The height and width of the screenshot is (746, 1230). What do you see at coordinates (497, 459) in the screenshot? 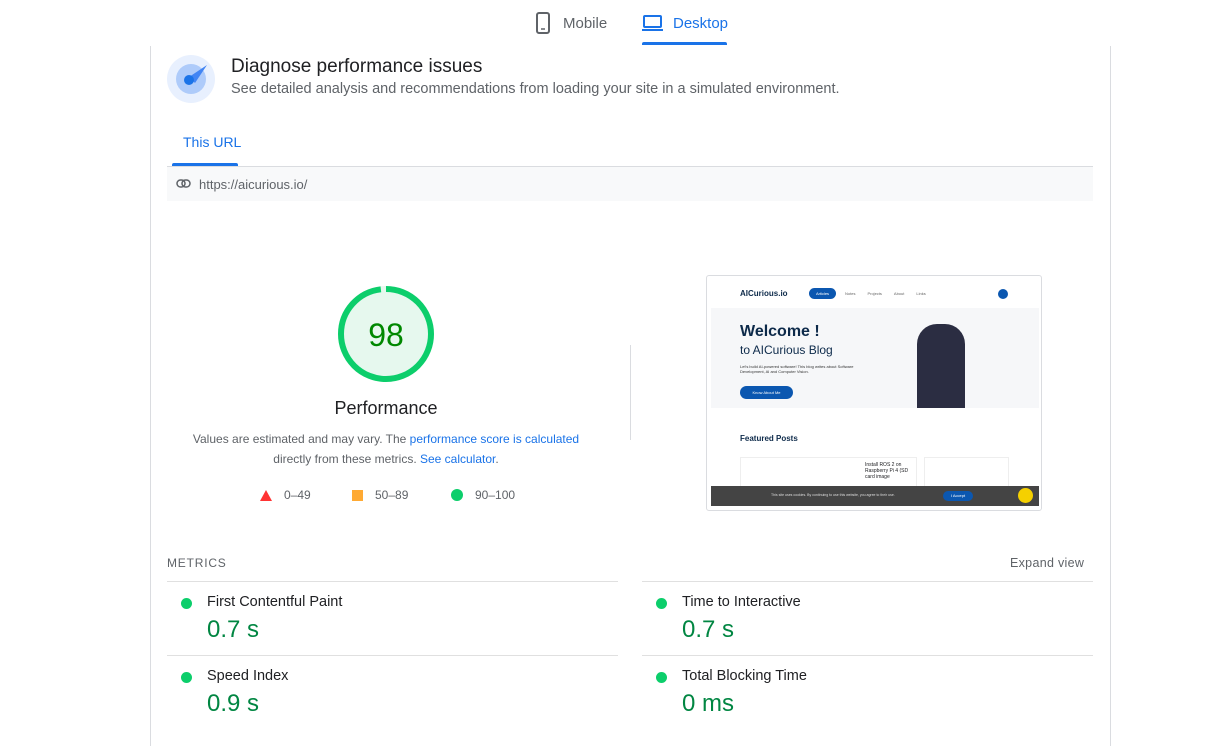
I see `note-text: .` at bounding box center [497, 459].